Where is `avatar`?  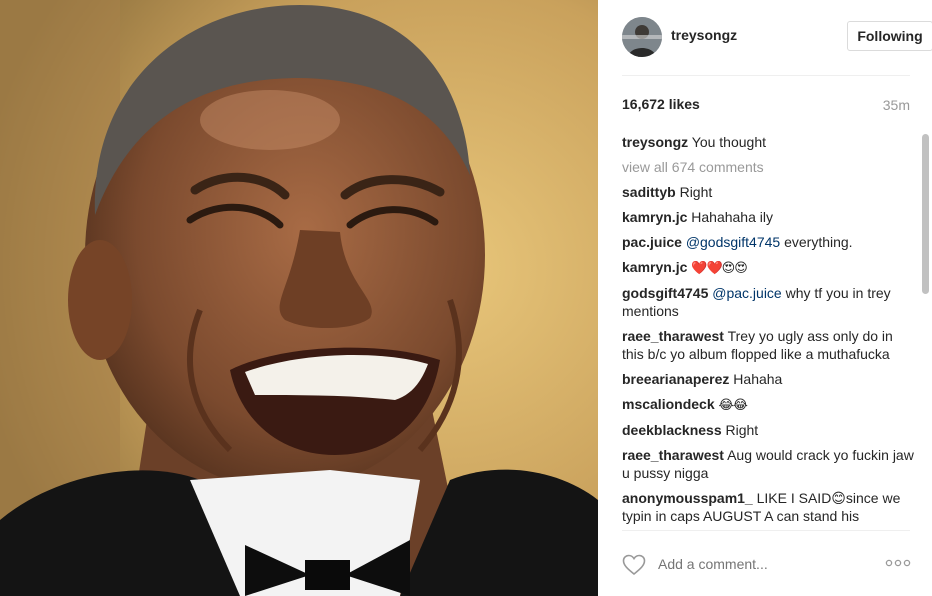
avatar is located at coordinates (642, 37).